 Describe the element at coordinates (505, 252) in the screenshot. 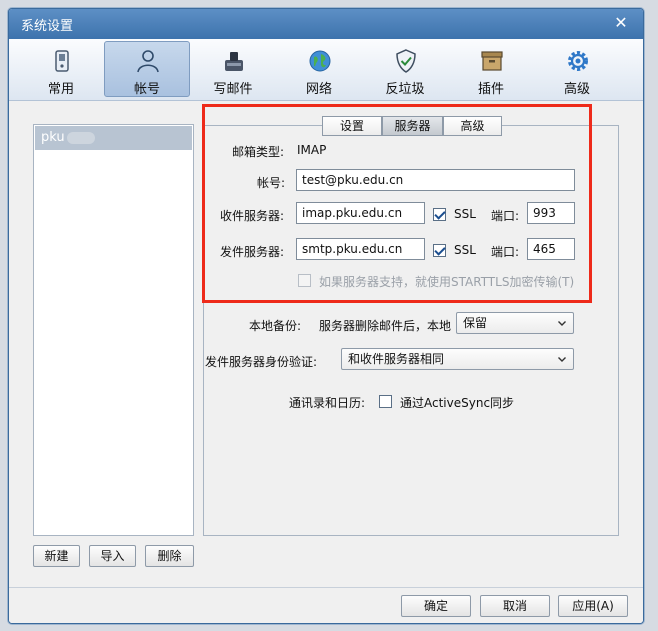

I see `outgoing-port-label: 端口:` at that location.